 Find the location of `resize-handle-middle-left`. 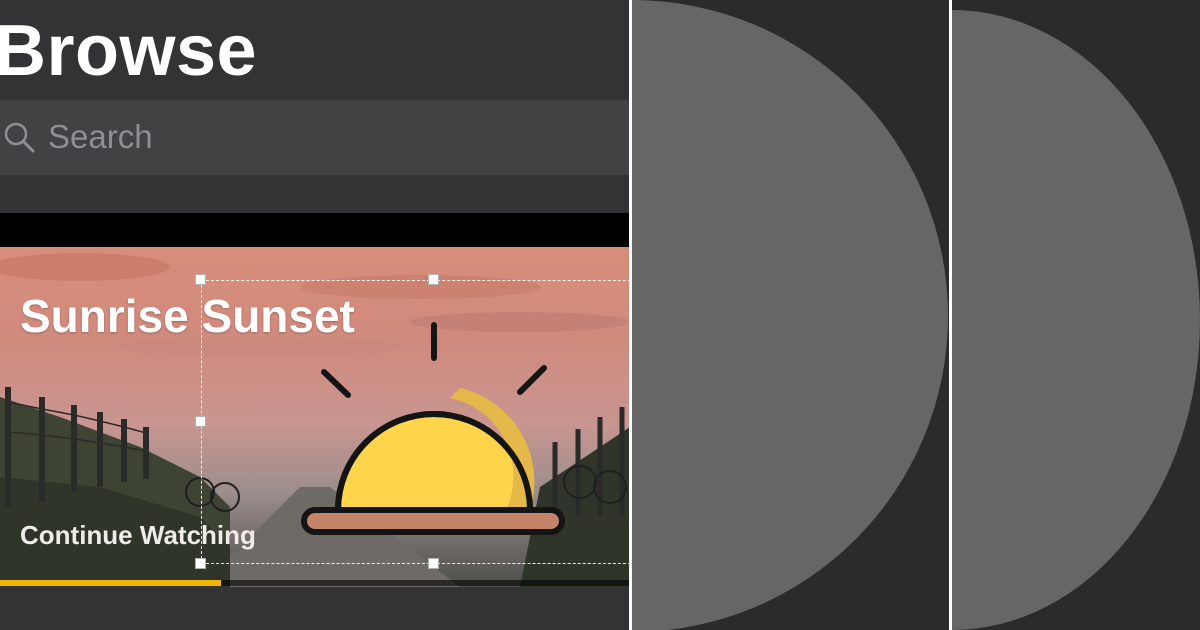

resize-handle-middle-left is located at coordinates (200, 421).